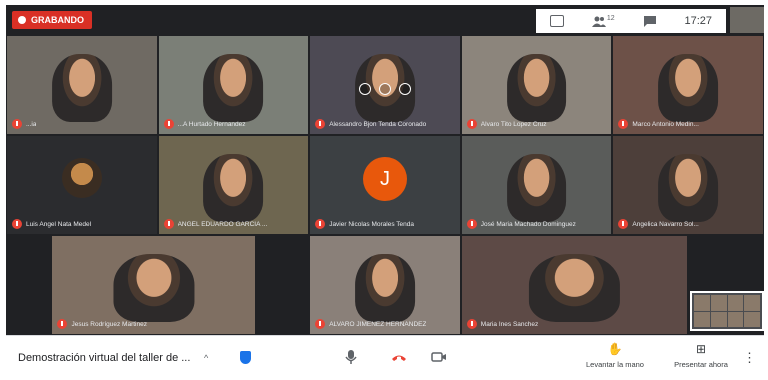  I want to click on more-options-icon: ⋮, so click(749, 358).